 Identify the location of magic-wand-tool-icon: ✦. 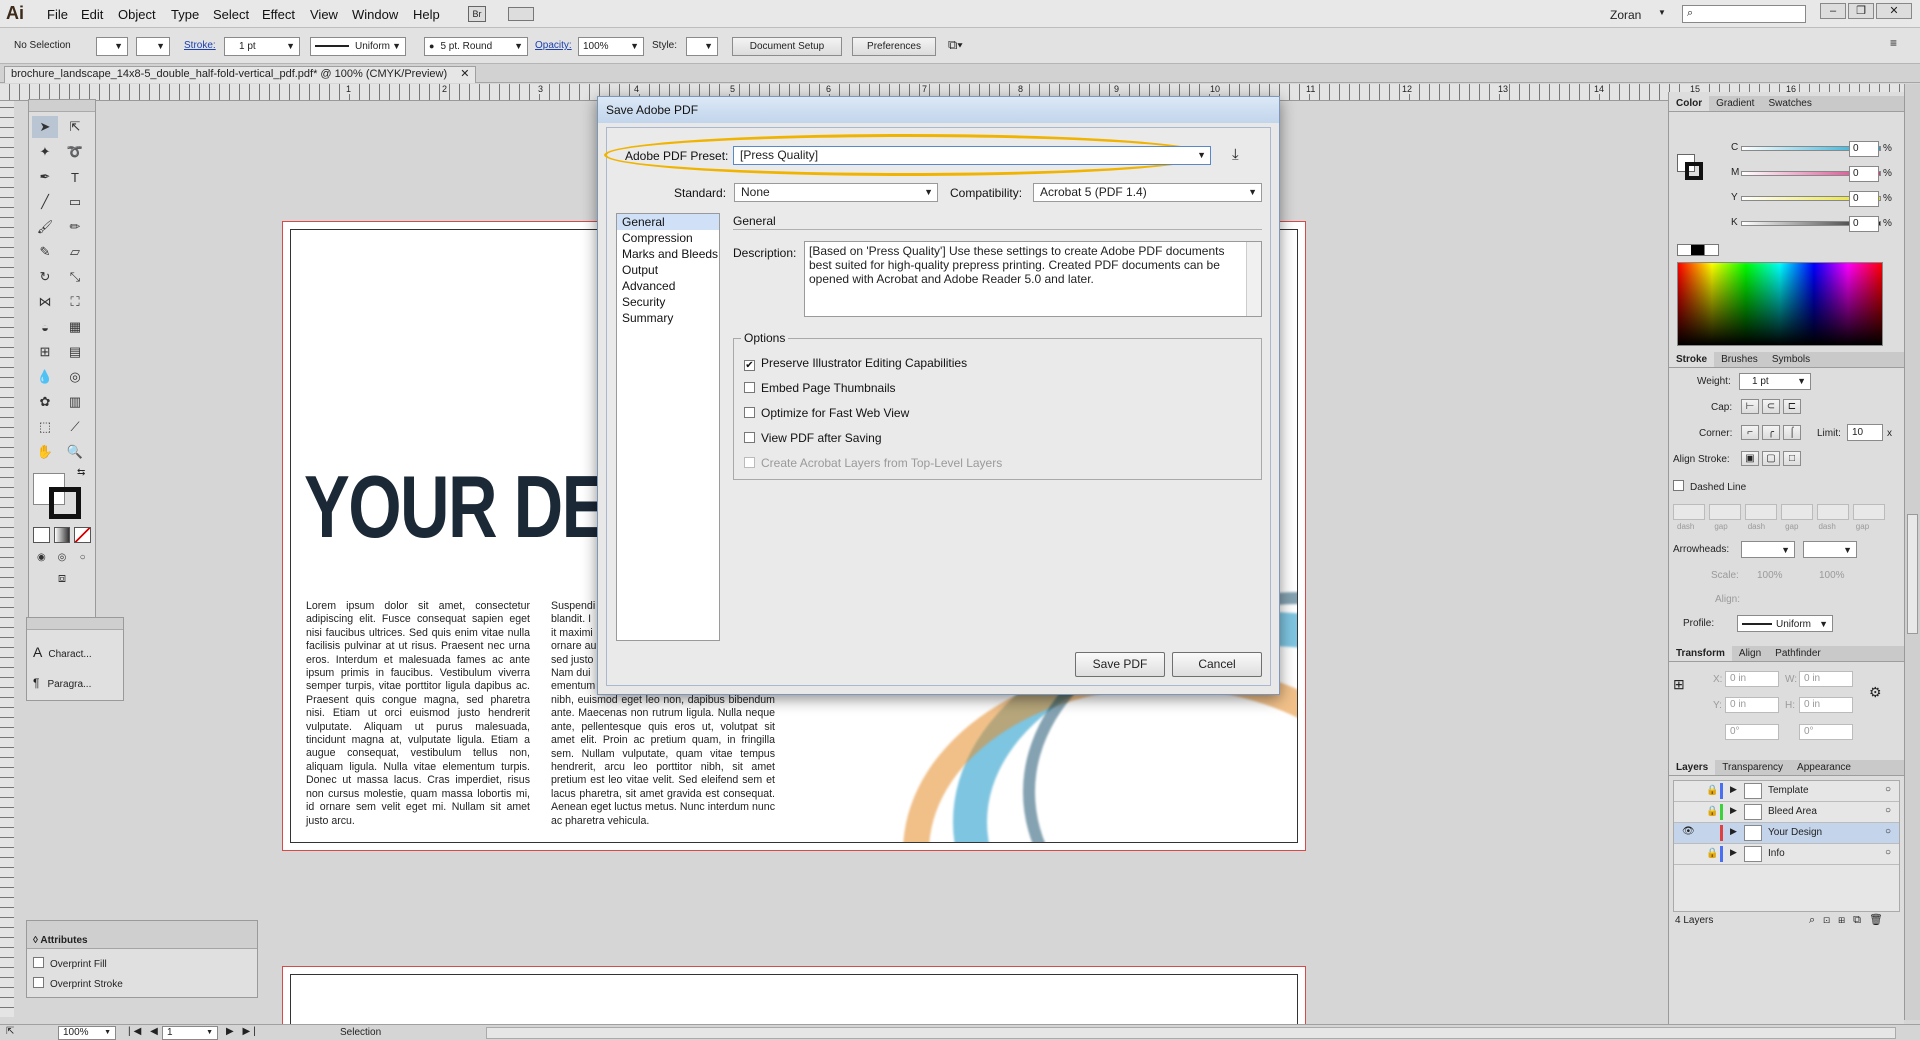
(45, 152).